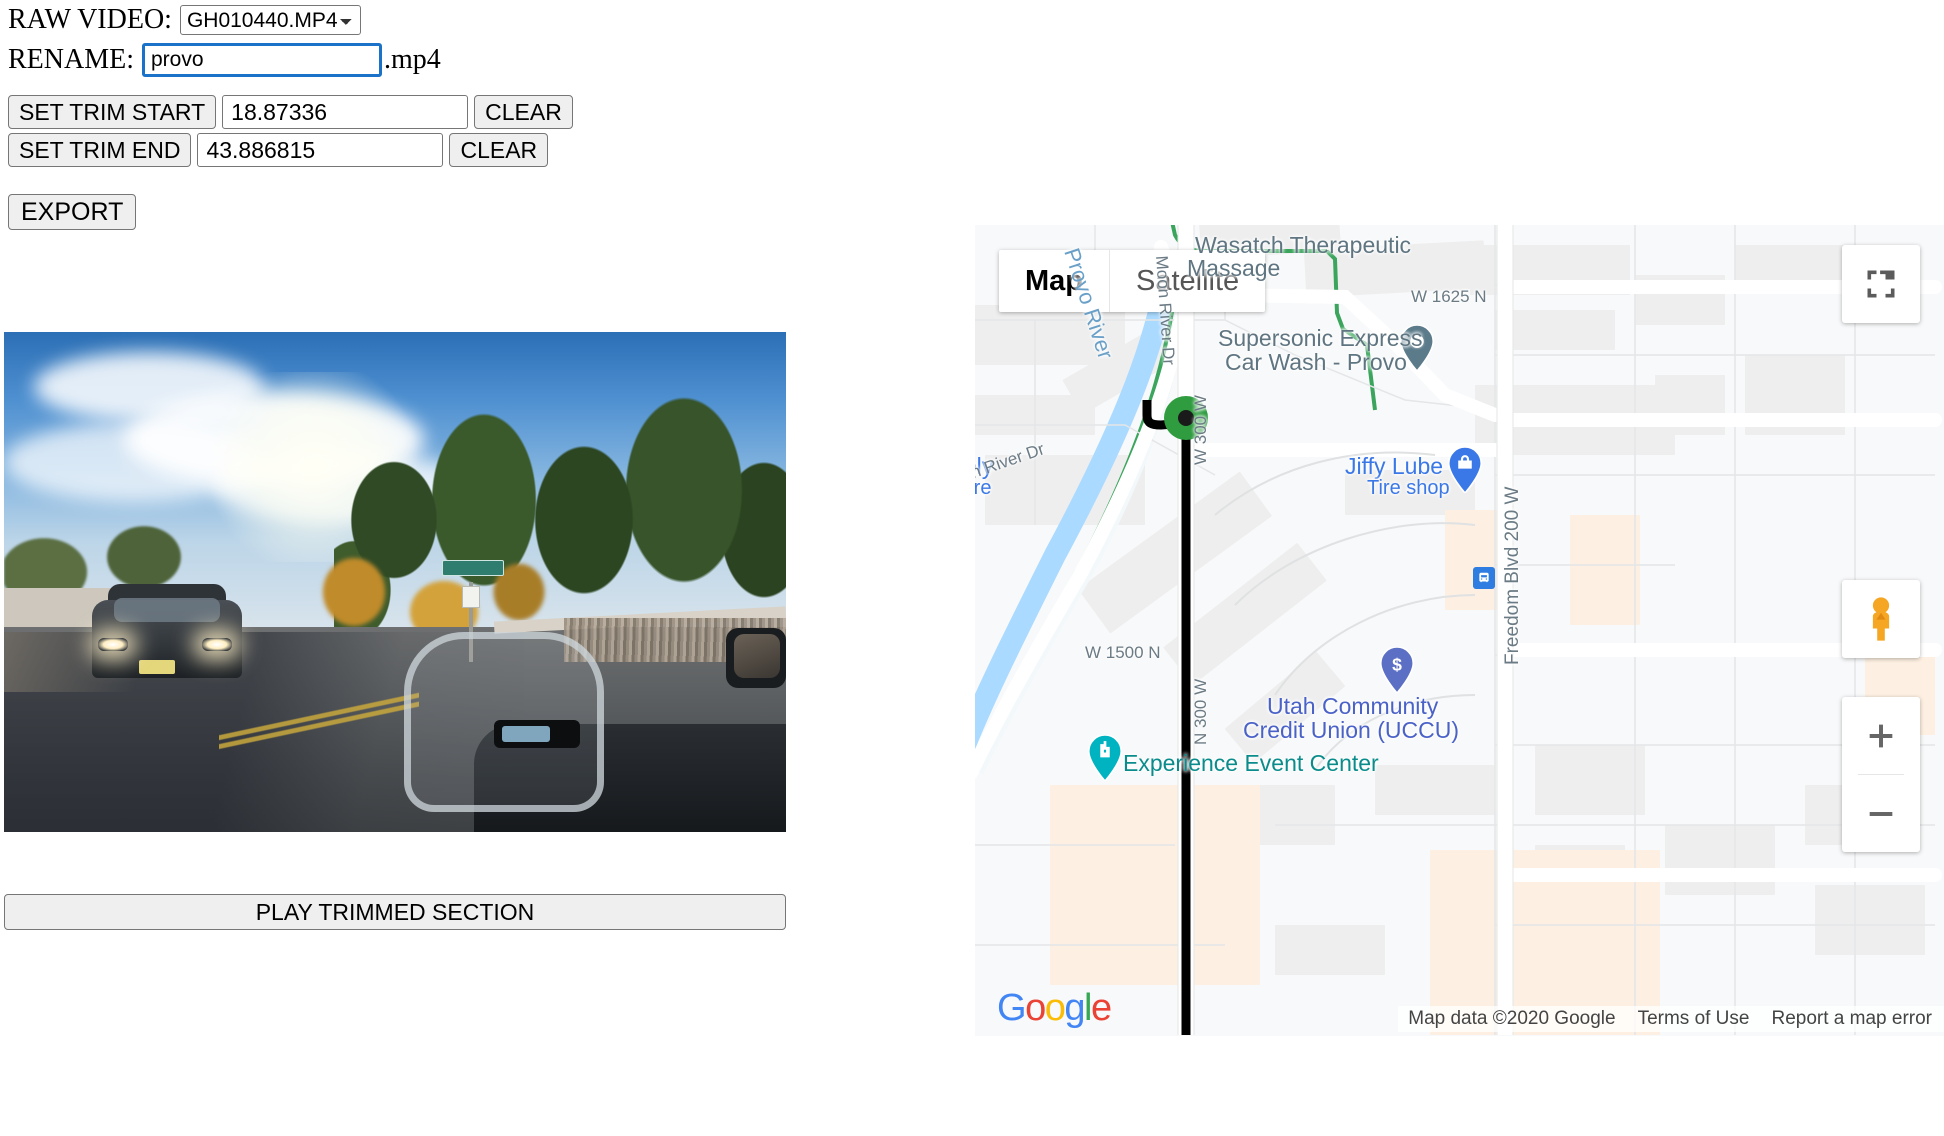  I want to click on supersonic-car-wash-pin, so click(1417, 348).